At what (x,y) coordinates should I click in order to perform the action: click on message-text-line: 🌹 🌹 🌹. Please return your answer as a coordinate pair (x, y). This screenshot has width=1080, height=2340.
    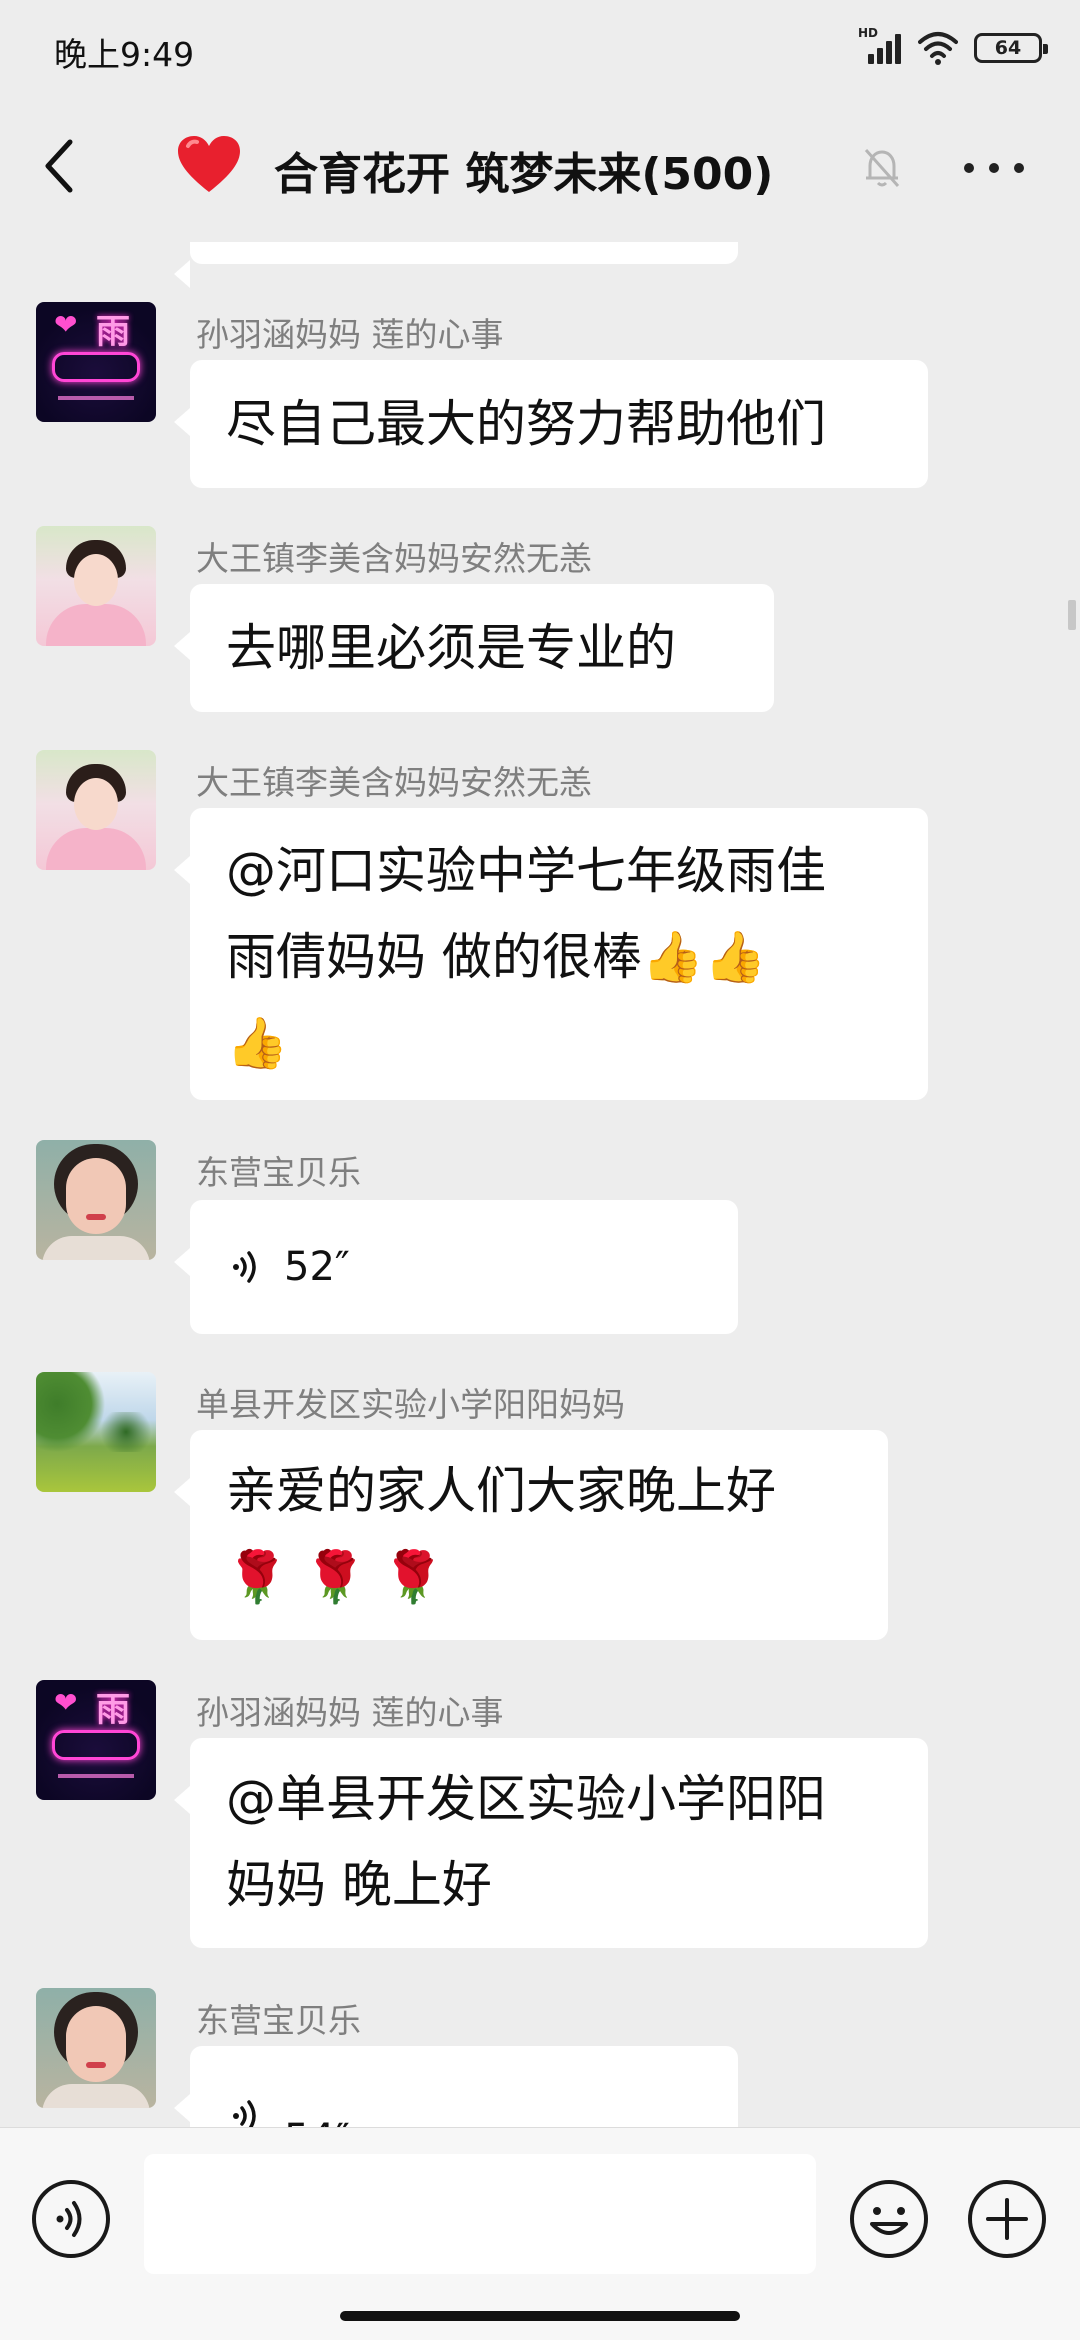
    Looking at the image, I should click on (335, 1577).